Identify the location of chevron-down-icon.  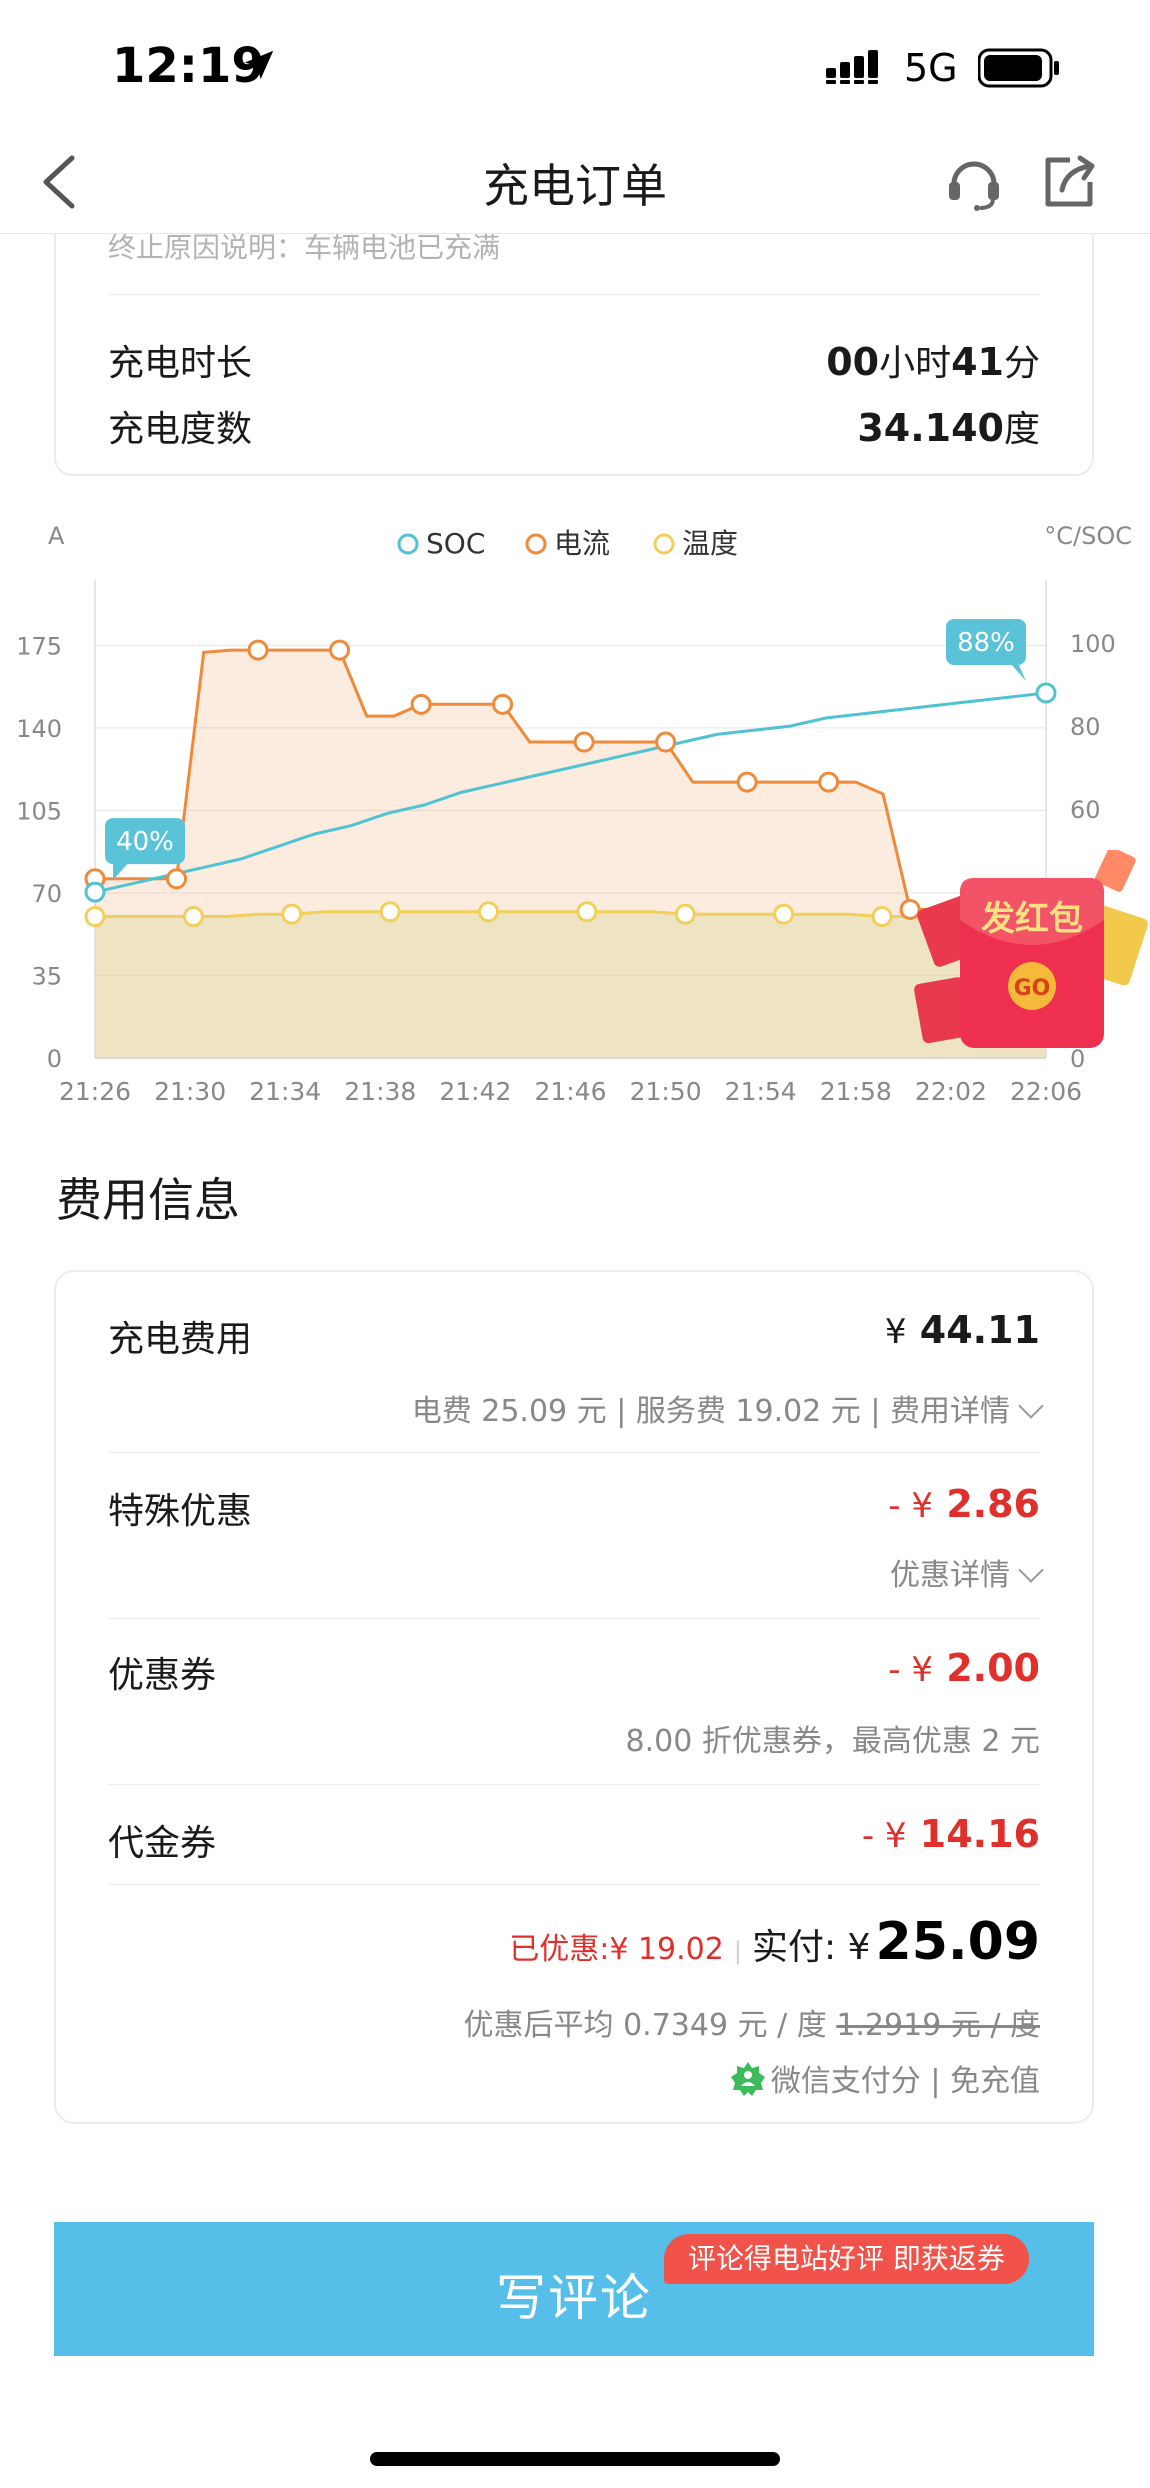
(1031, 1570).